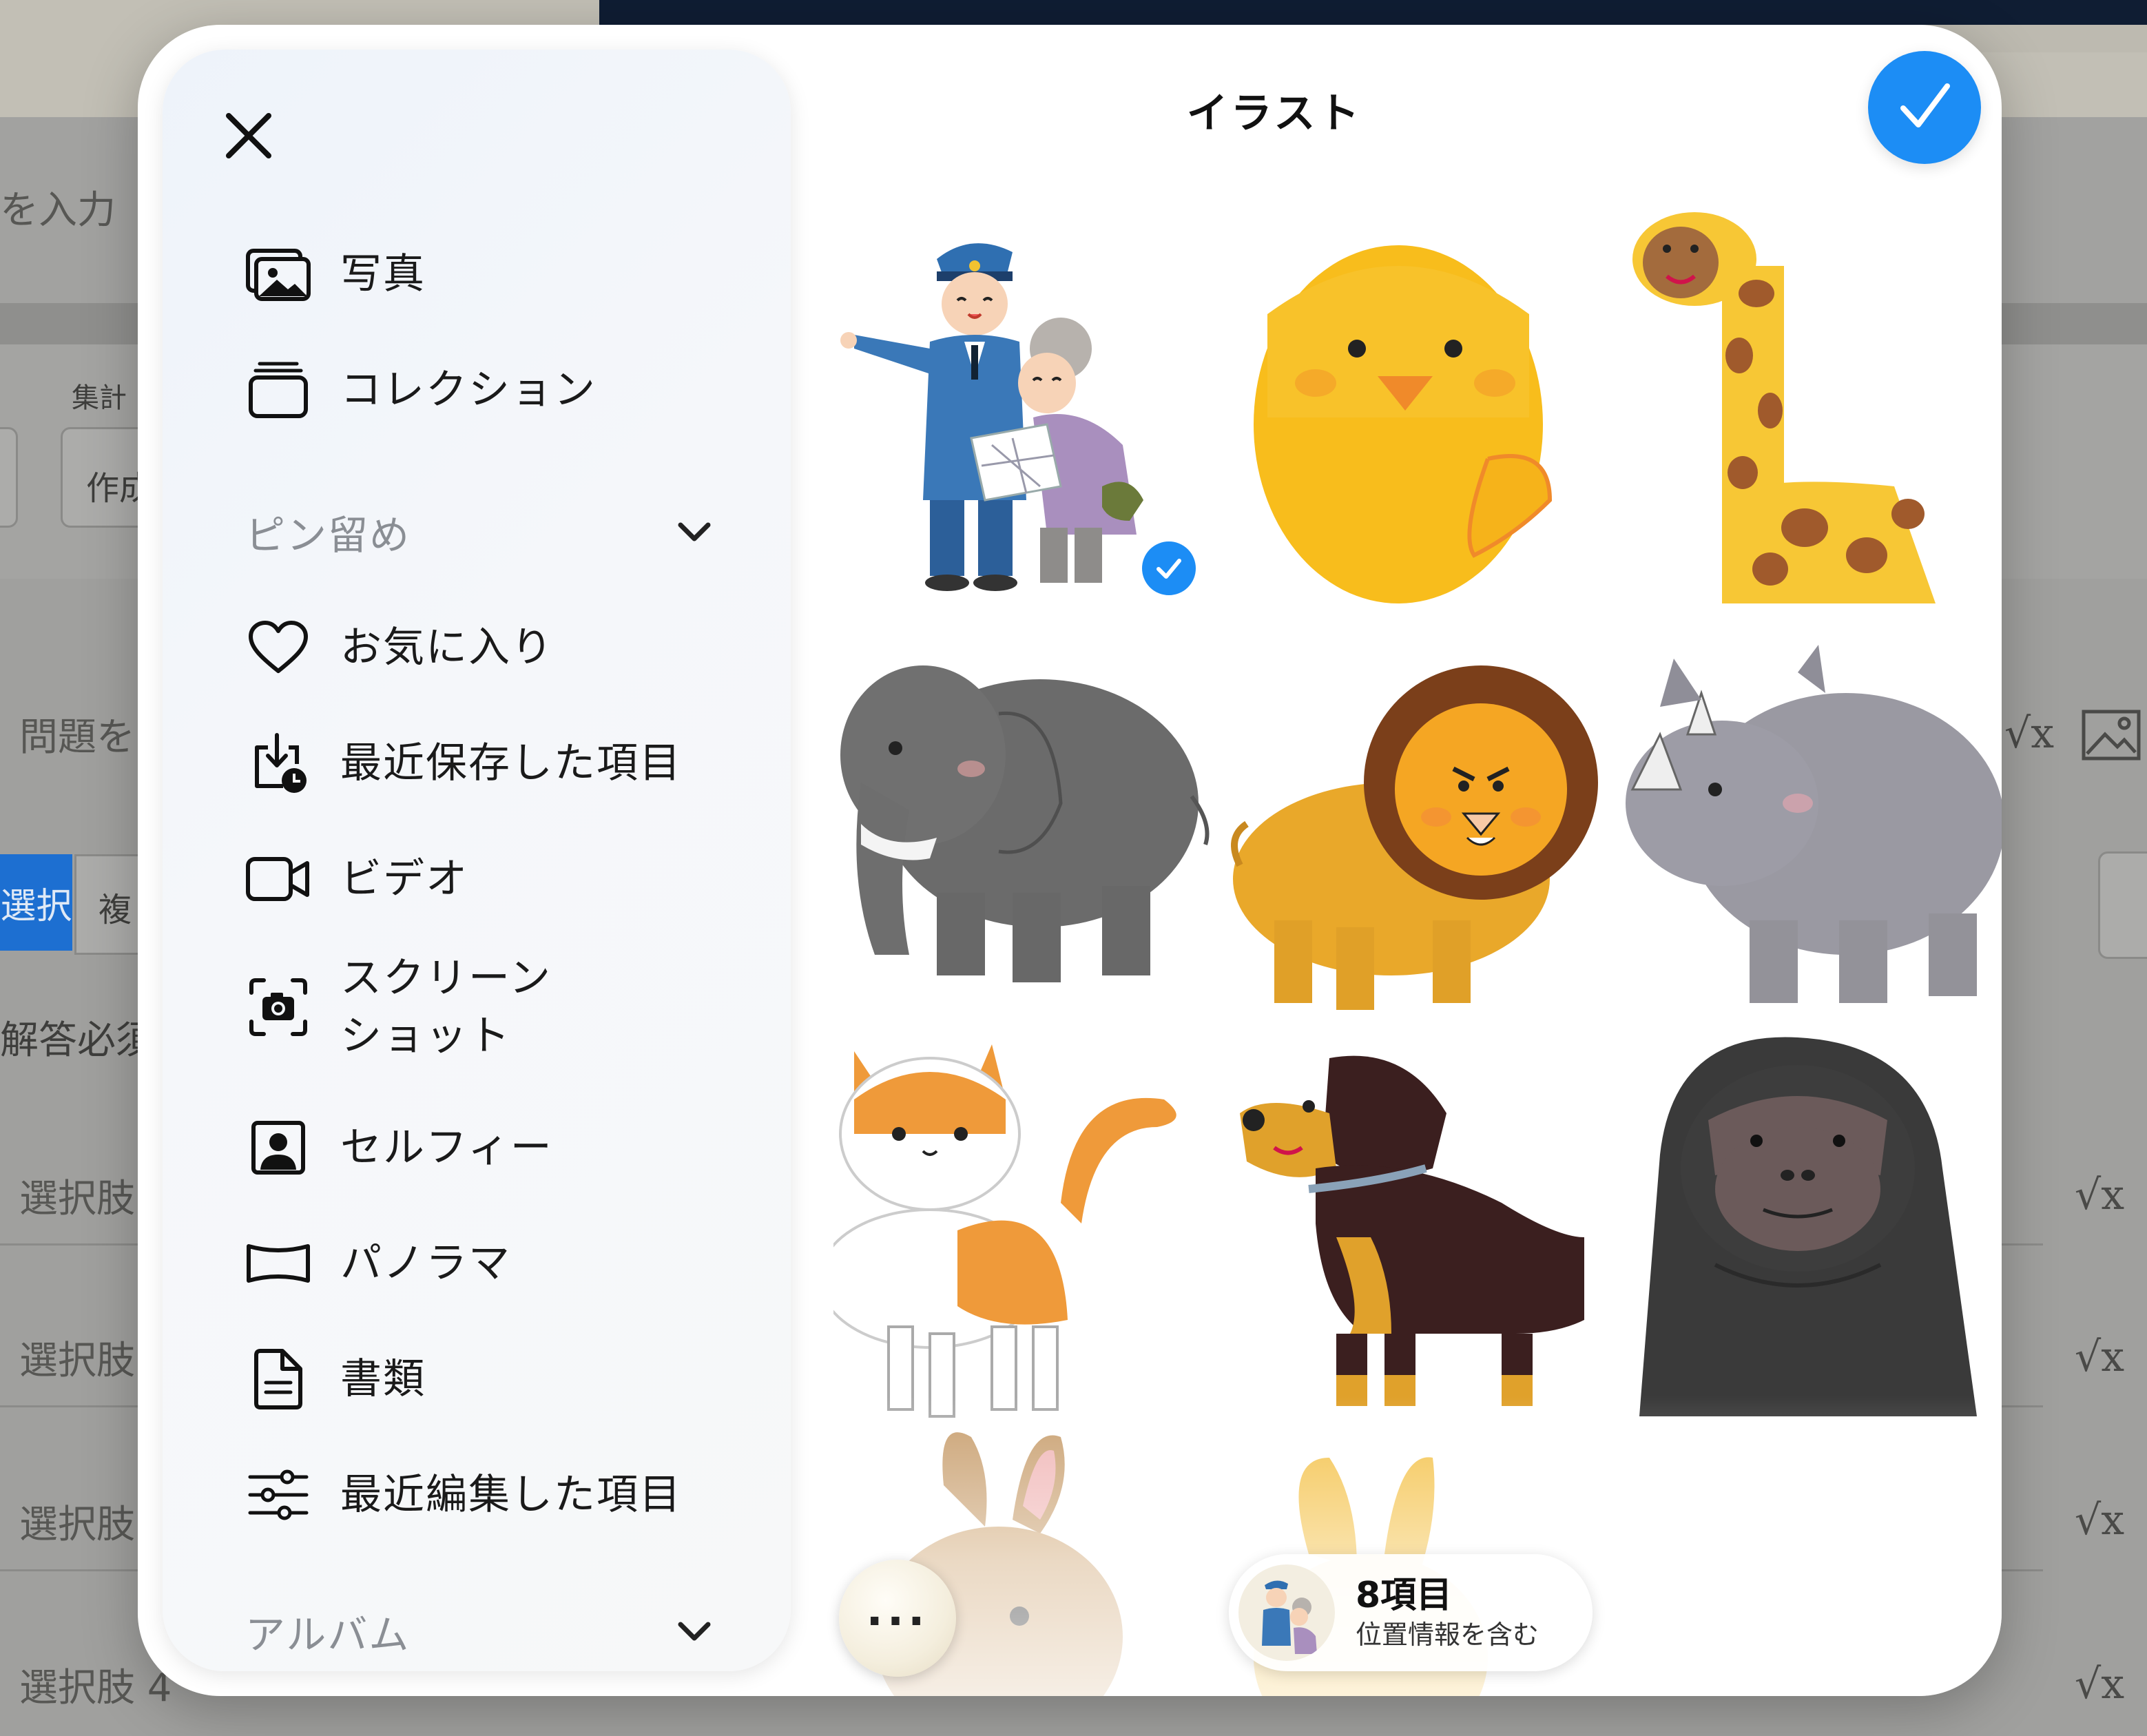 Image resolution: width=2147 pixels, height=1736 pixels. Describe the element at coordinates (99, 398) in the screenshot. I see `bg-aggregate-label: 集計` at that location.